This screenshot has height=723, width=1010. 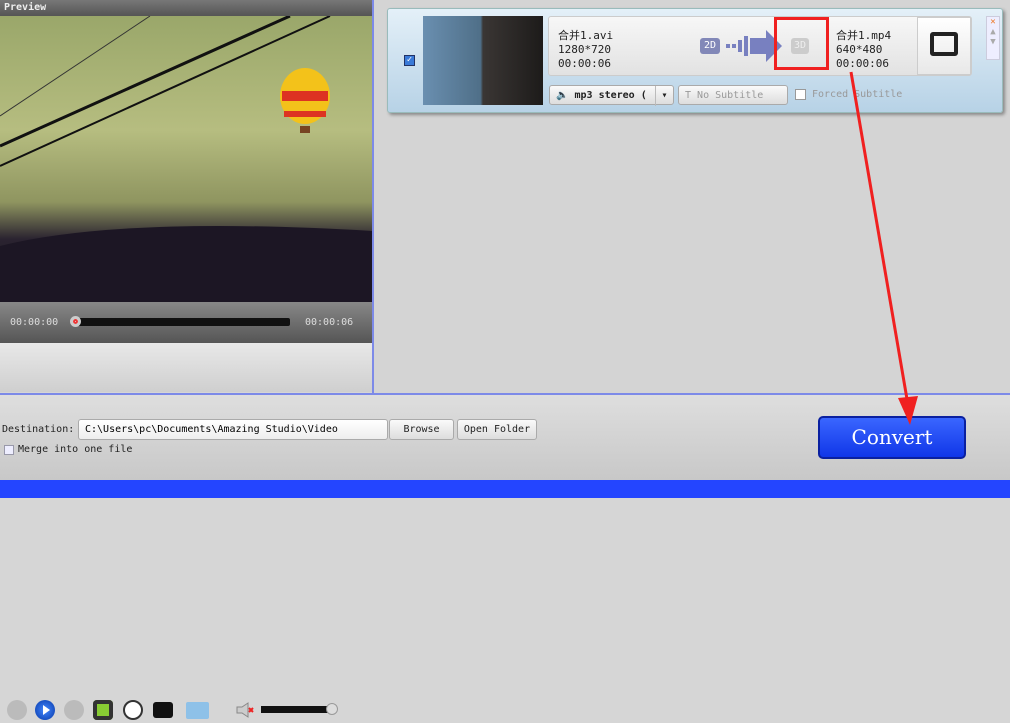 What do you see at coordinates (505, 489) in the screenshot?
I see `status-bar` at bounding box center [505, 489].